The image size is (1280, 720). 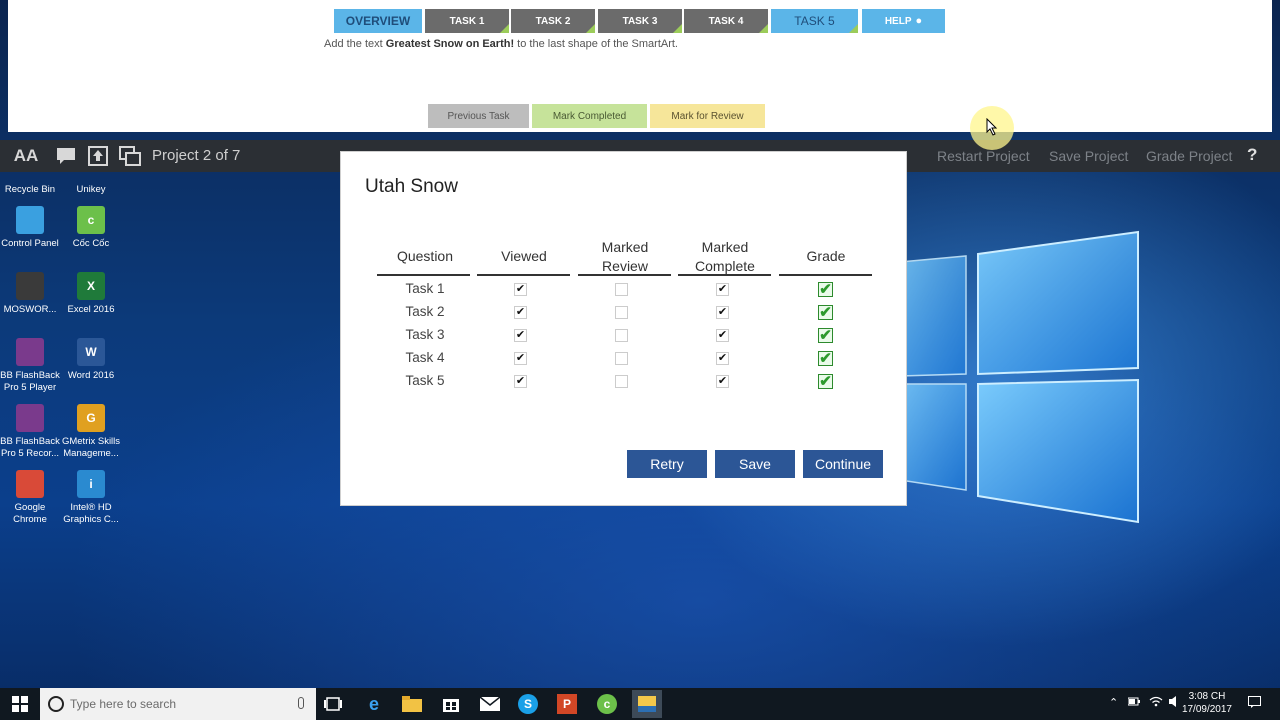 What do you see at coordinates (1133, 702) in the screenshot?
I see `battery-icon` at bounding box center [1133, 702].